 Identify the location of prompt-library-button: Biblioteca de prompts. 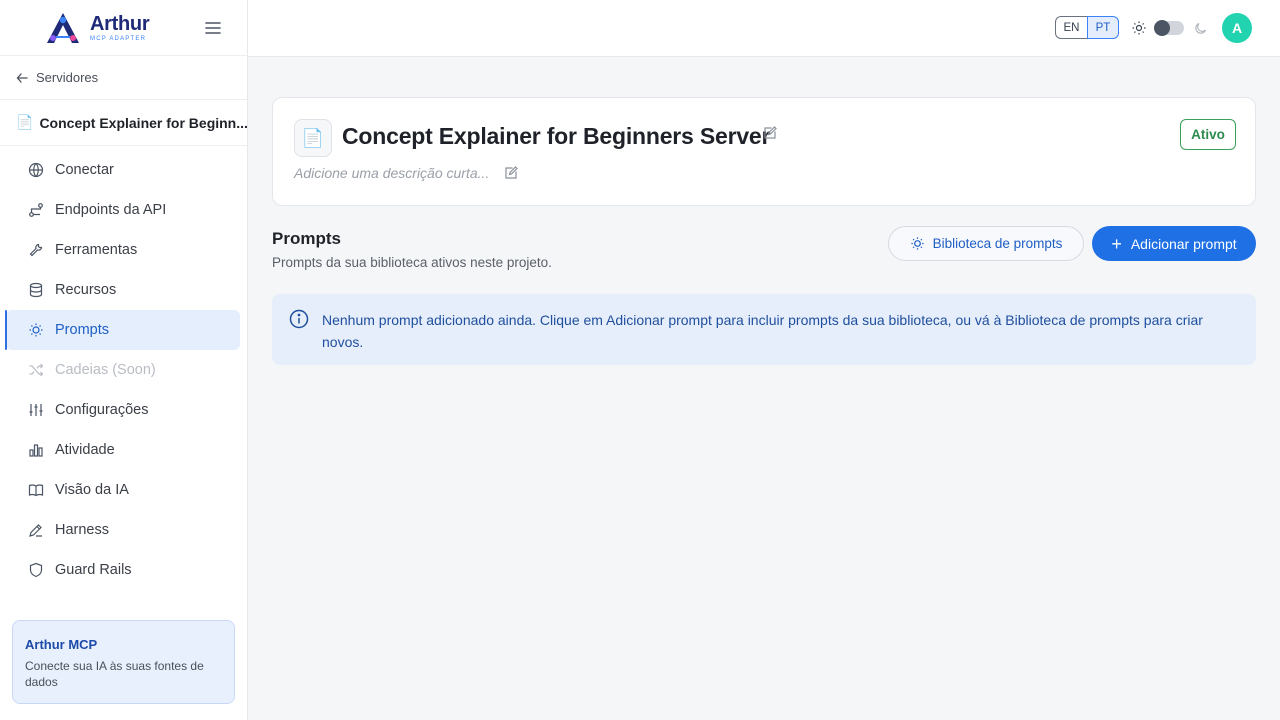
(986, 243).